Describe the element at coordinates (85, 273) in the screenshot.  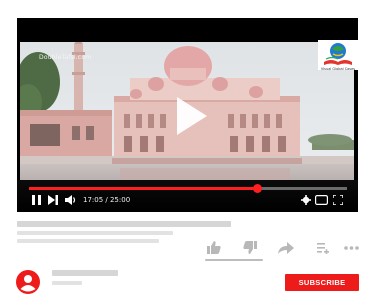
I see `channel-name-placeholder` at that location.